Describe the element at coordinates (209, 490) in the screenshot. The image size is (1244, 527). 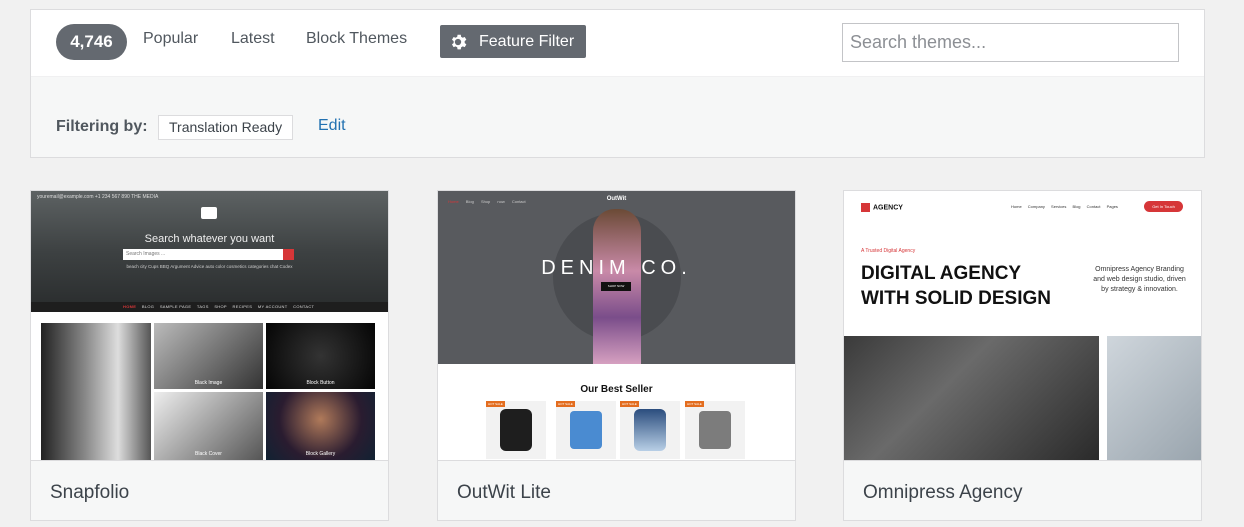
I see `theme-name-bar: Snapfolio` at that location.